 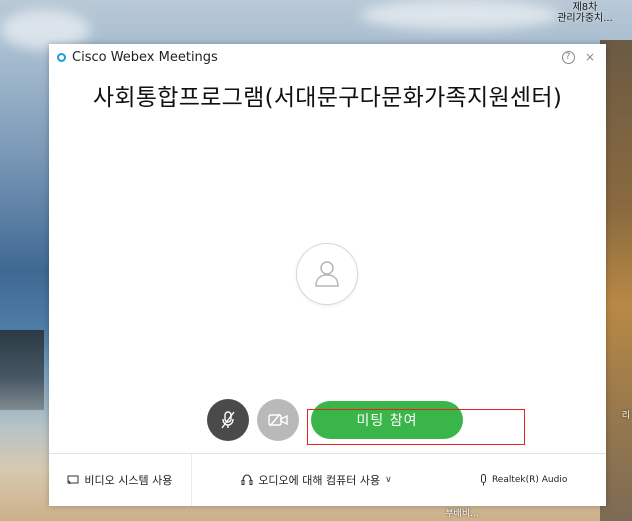 I want to click on user-icon, so click(x=327, y=274).